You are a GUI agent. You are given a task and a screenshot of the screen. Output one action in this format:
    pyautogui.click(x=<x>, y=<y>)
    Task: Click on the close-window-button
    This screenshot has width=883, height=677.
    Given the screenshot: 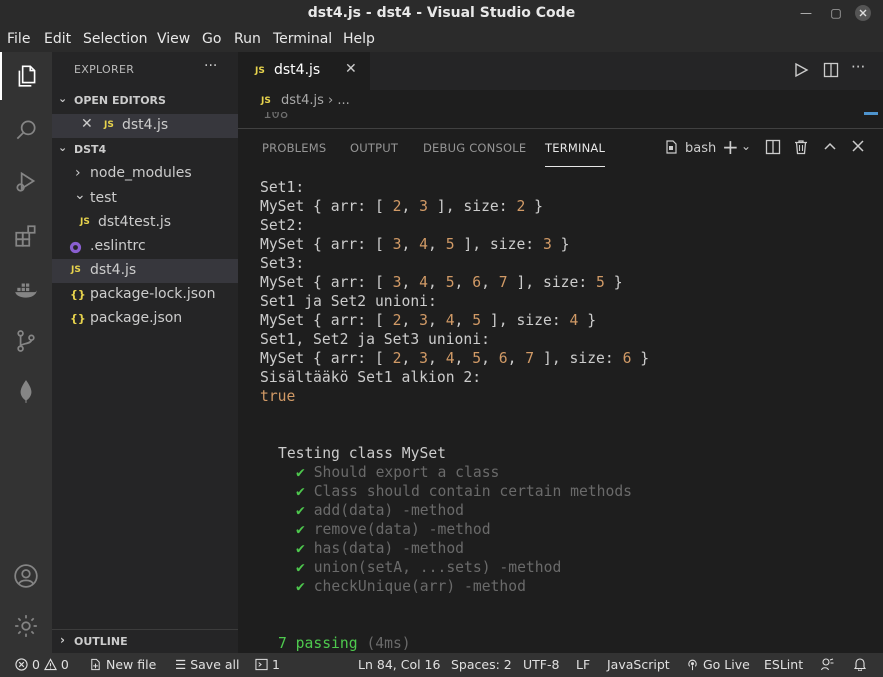 What is the action you would take?
    pyautogui.click(x=863, y=13)
    